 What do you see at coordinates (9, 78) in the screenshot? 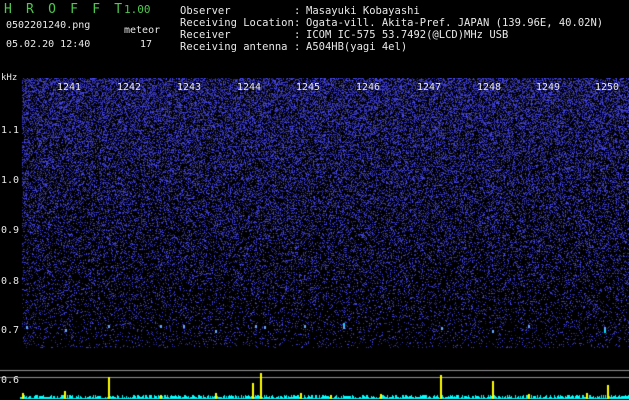
I see `y-unit-label: kHz` at bounding box center [9, 78].